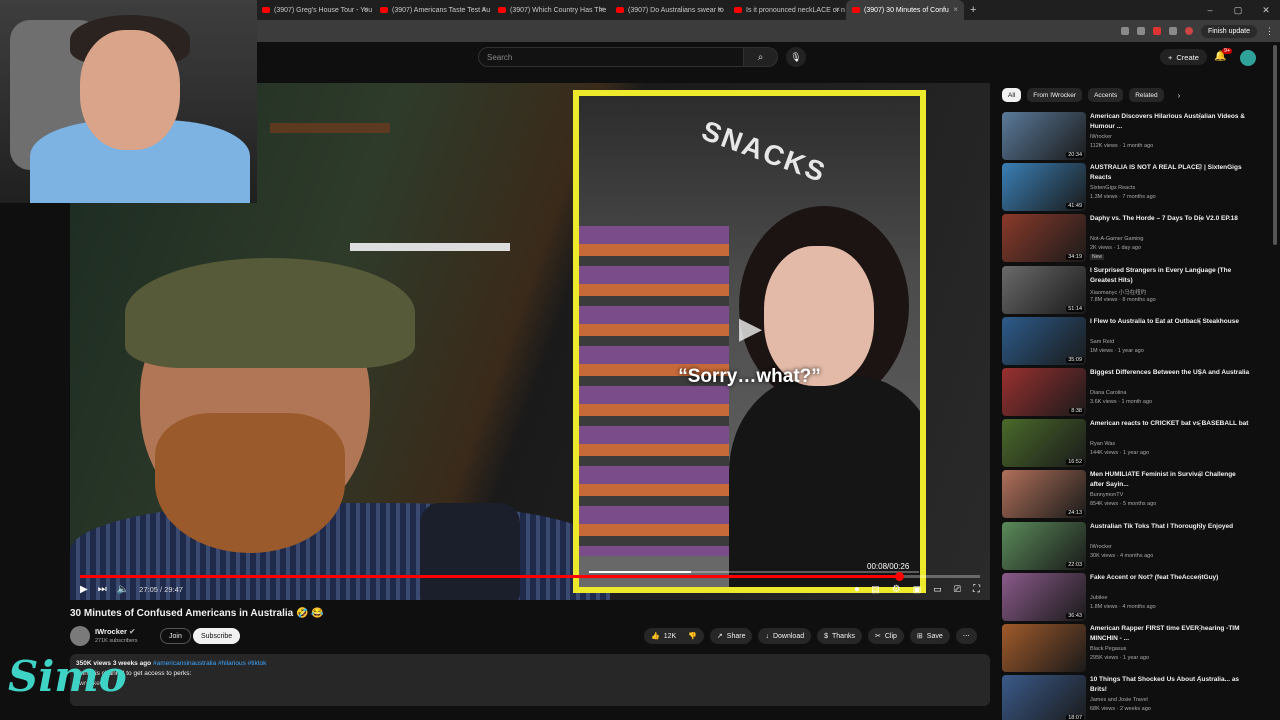  What do you see at coordinates (957, 589) in the screenshot?
I see `cast-icon: ⎚` at bounding box center [957, 589].